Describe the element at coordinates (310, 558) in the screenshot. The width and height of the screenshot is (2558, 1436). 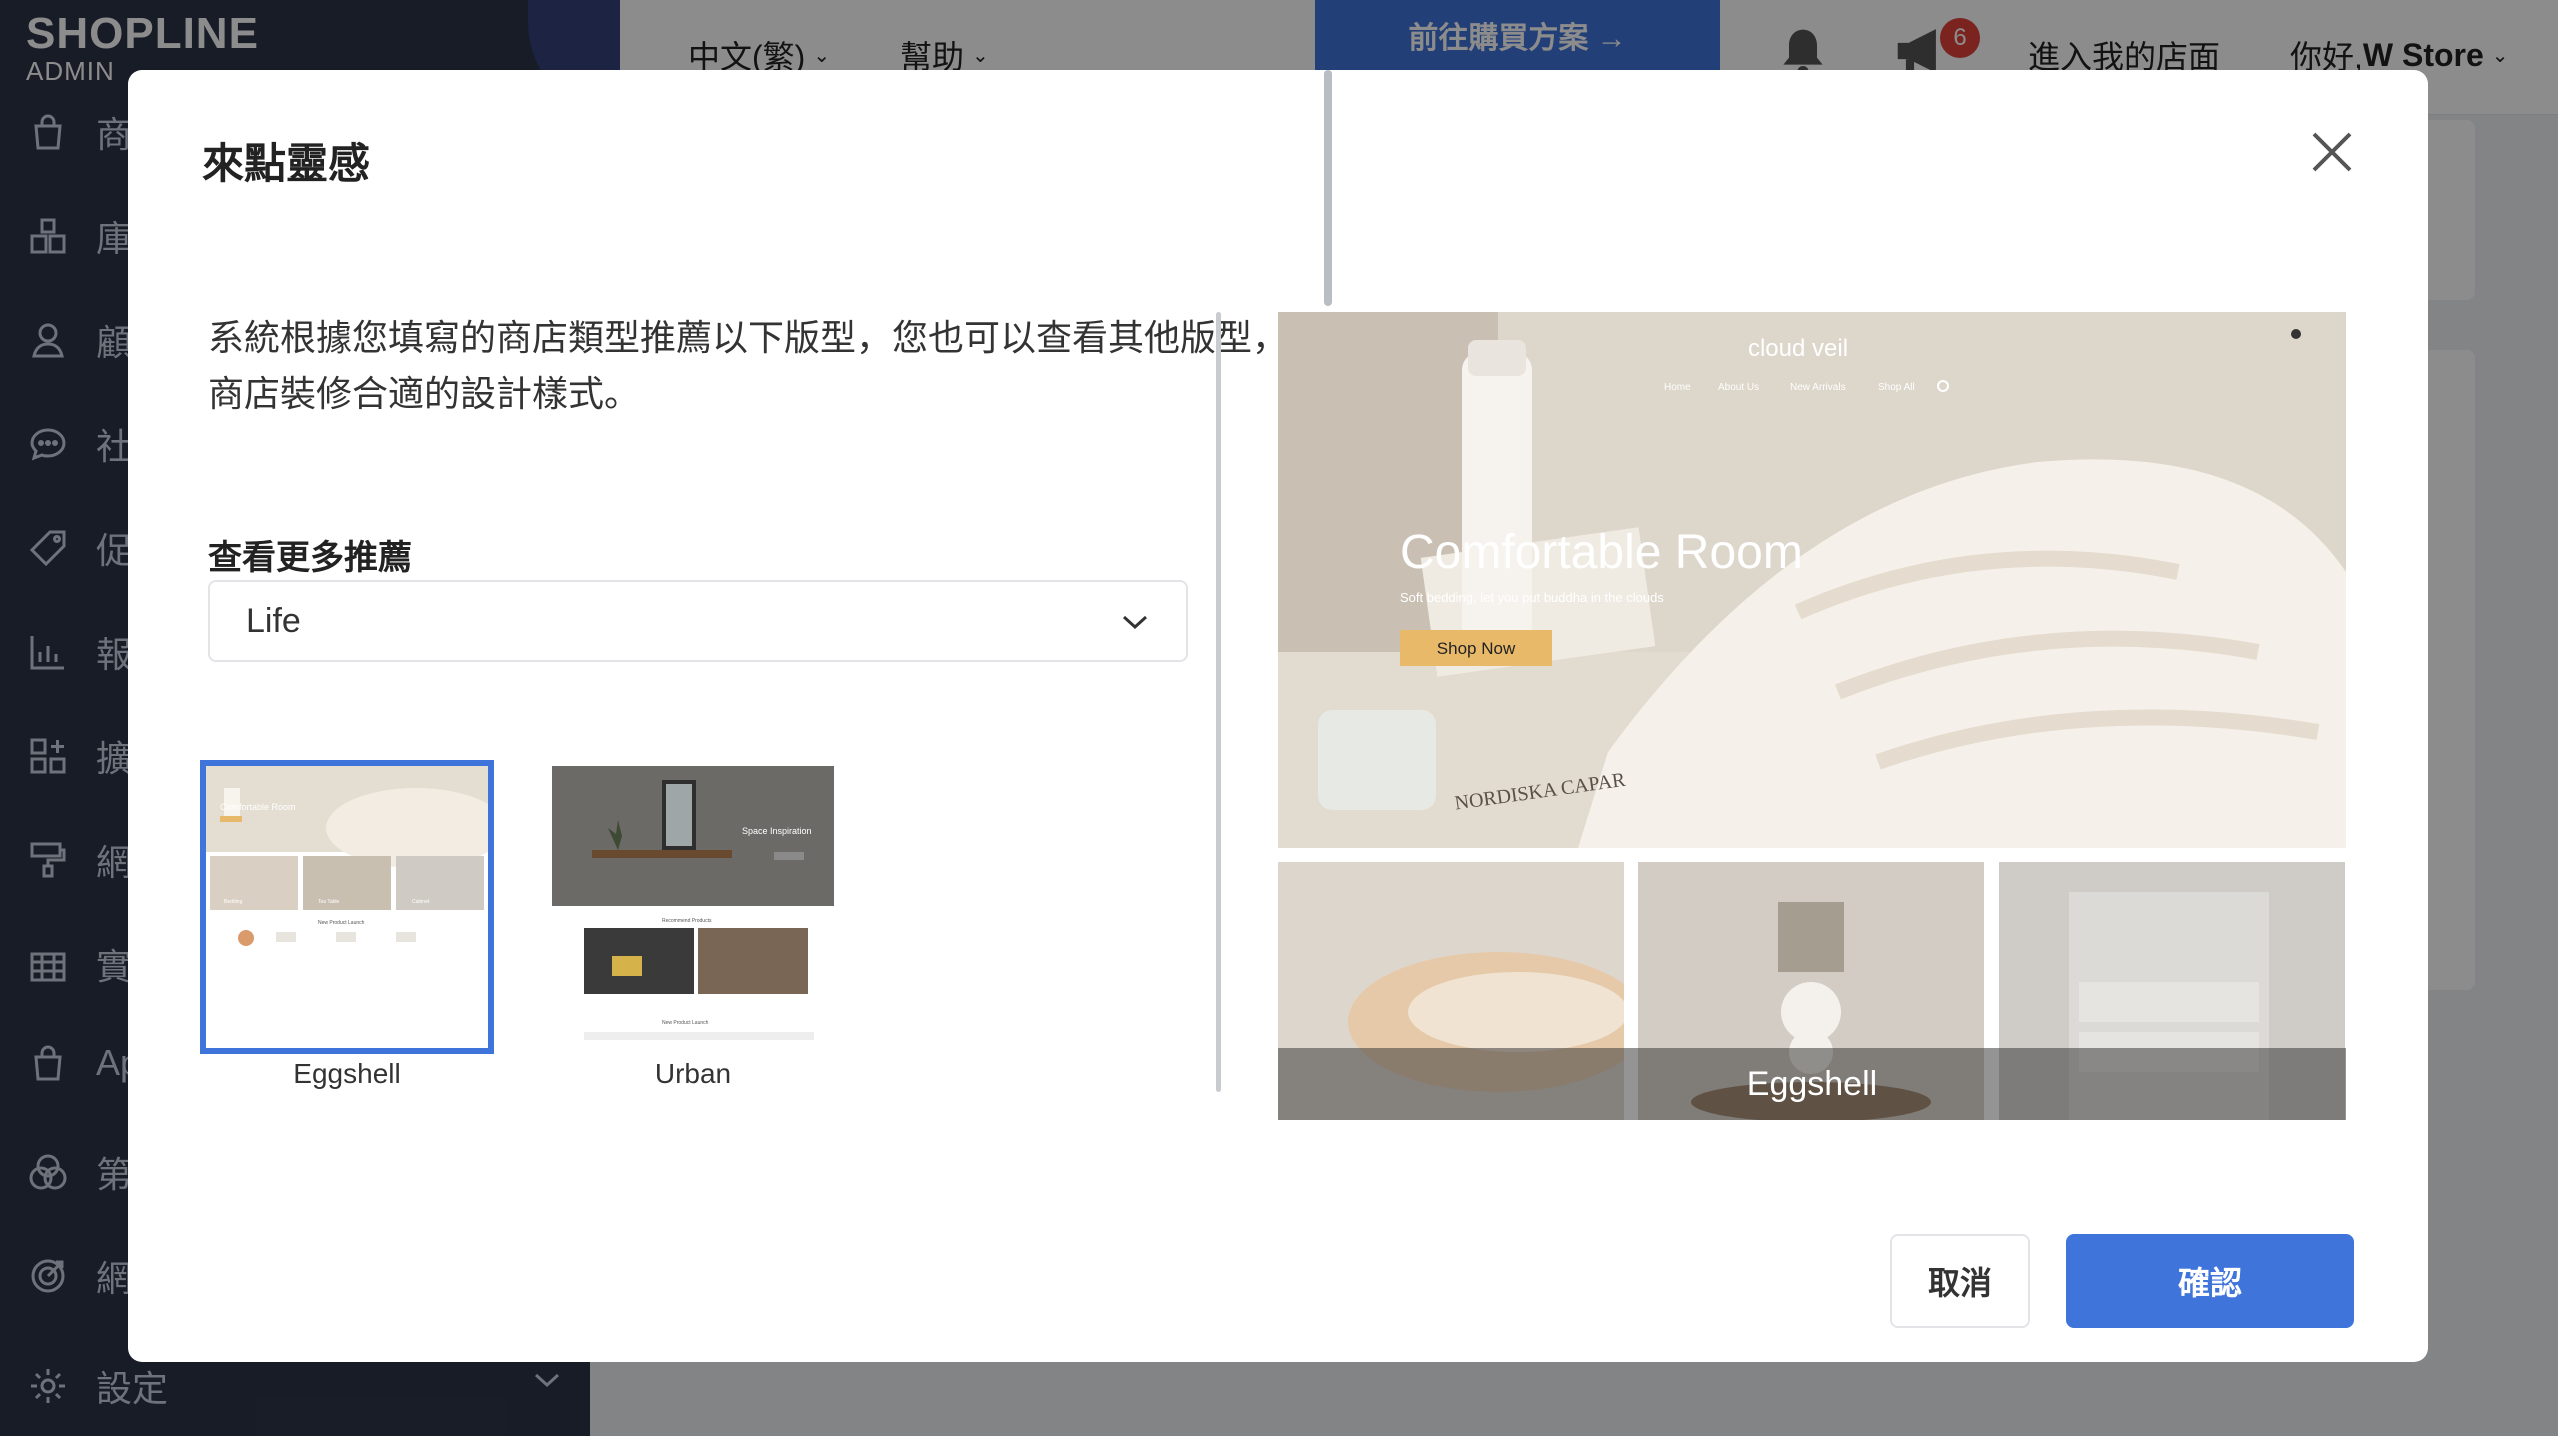
I see `more-recommendations-label: 查看更多推薦` at that location.